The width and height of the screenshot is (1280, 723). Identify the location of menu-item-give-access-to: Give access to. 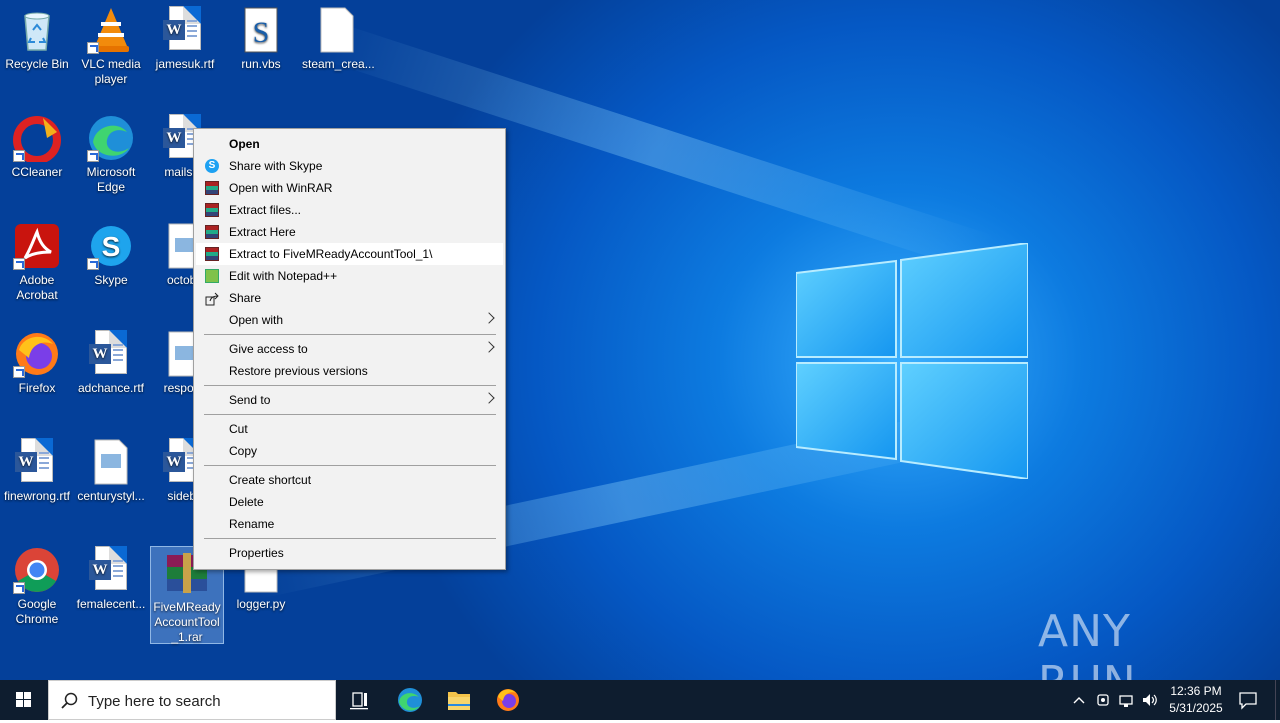
(349, 349).